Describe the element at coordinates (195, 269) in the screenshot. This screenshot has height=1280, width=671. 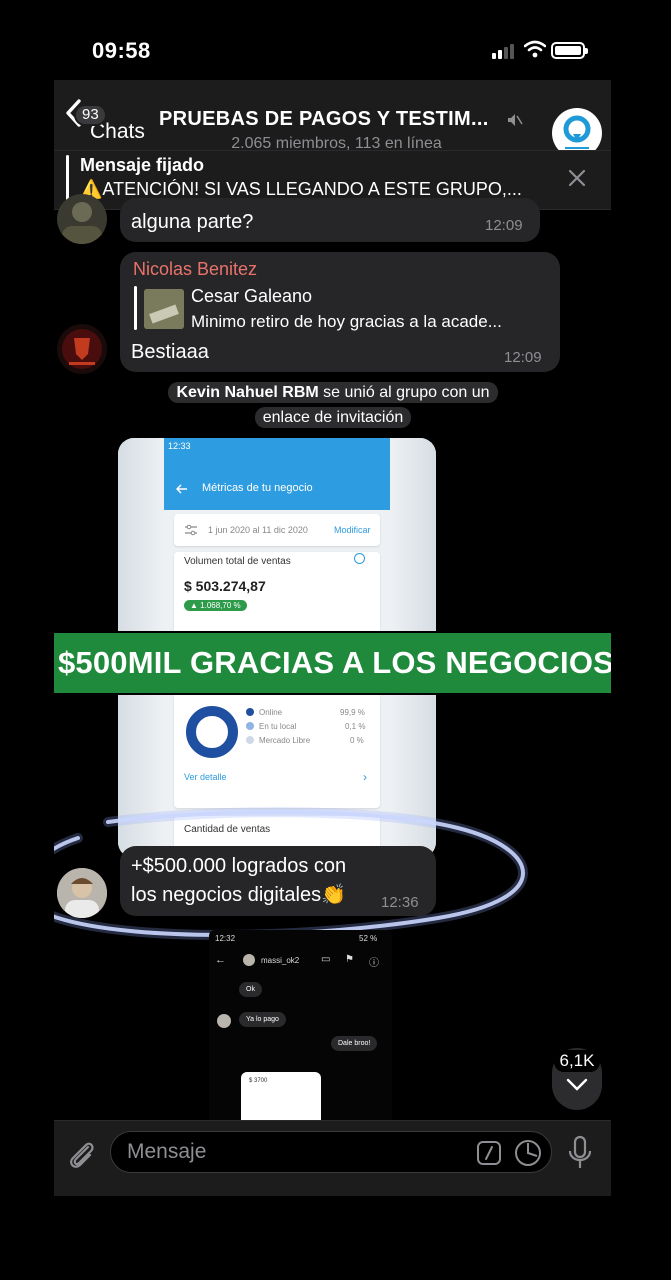
I see `sender-name: Nicolas Benitez` at that location.